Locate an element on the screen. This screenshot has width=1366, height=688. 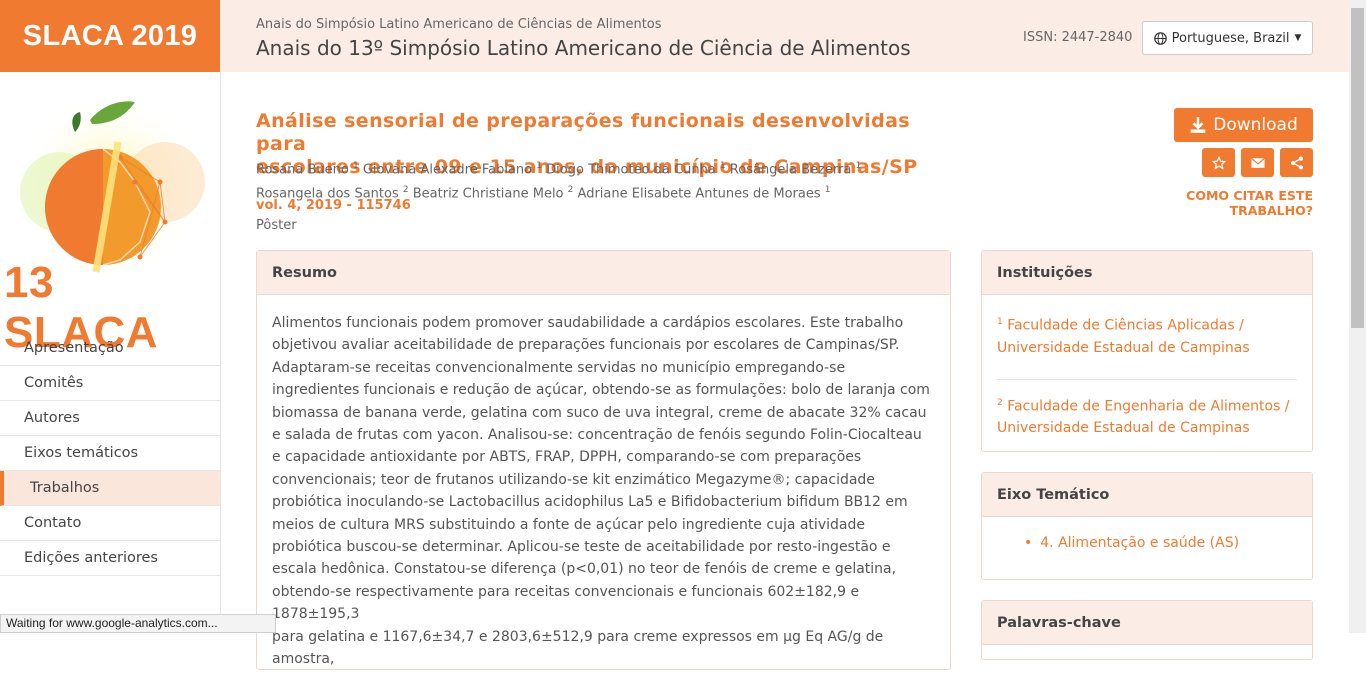
theme-item: • 4. Alimentação e saúde (AS) is located at coordinates (1147, 534).